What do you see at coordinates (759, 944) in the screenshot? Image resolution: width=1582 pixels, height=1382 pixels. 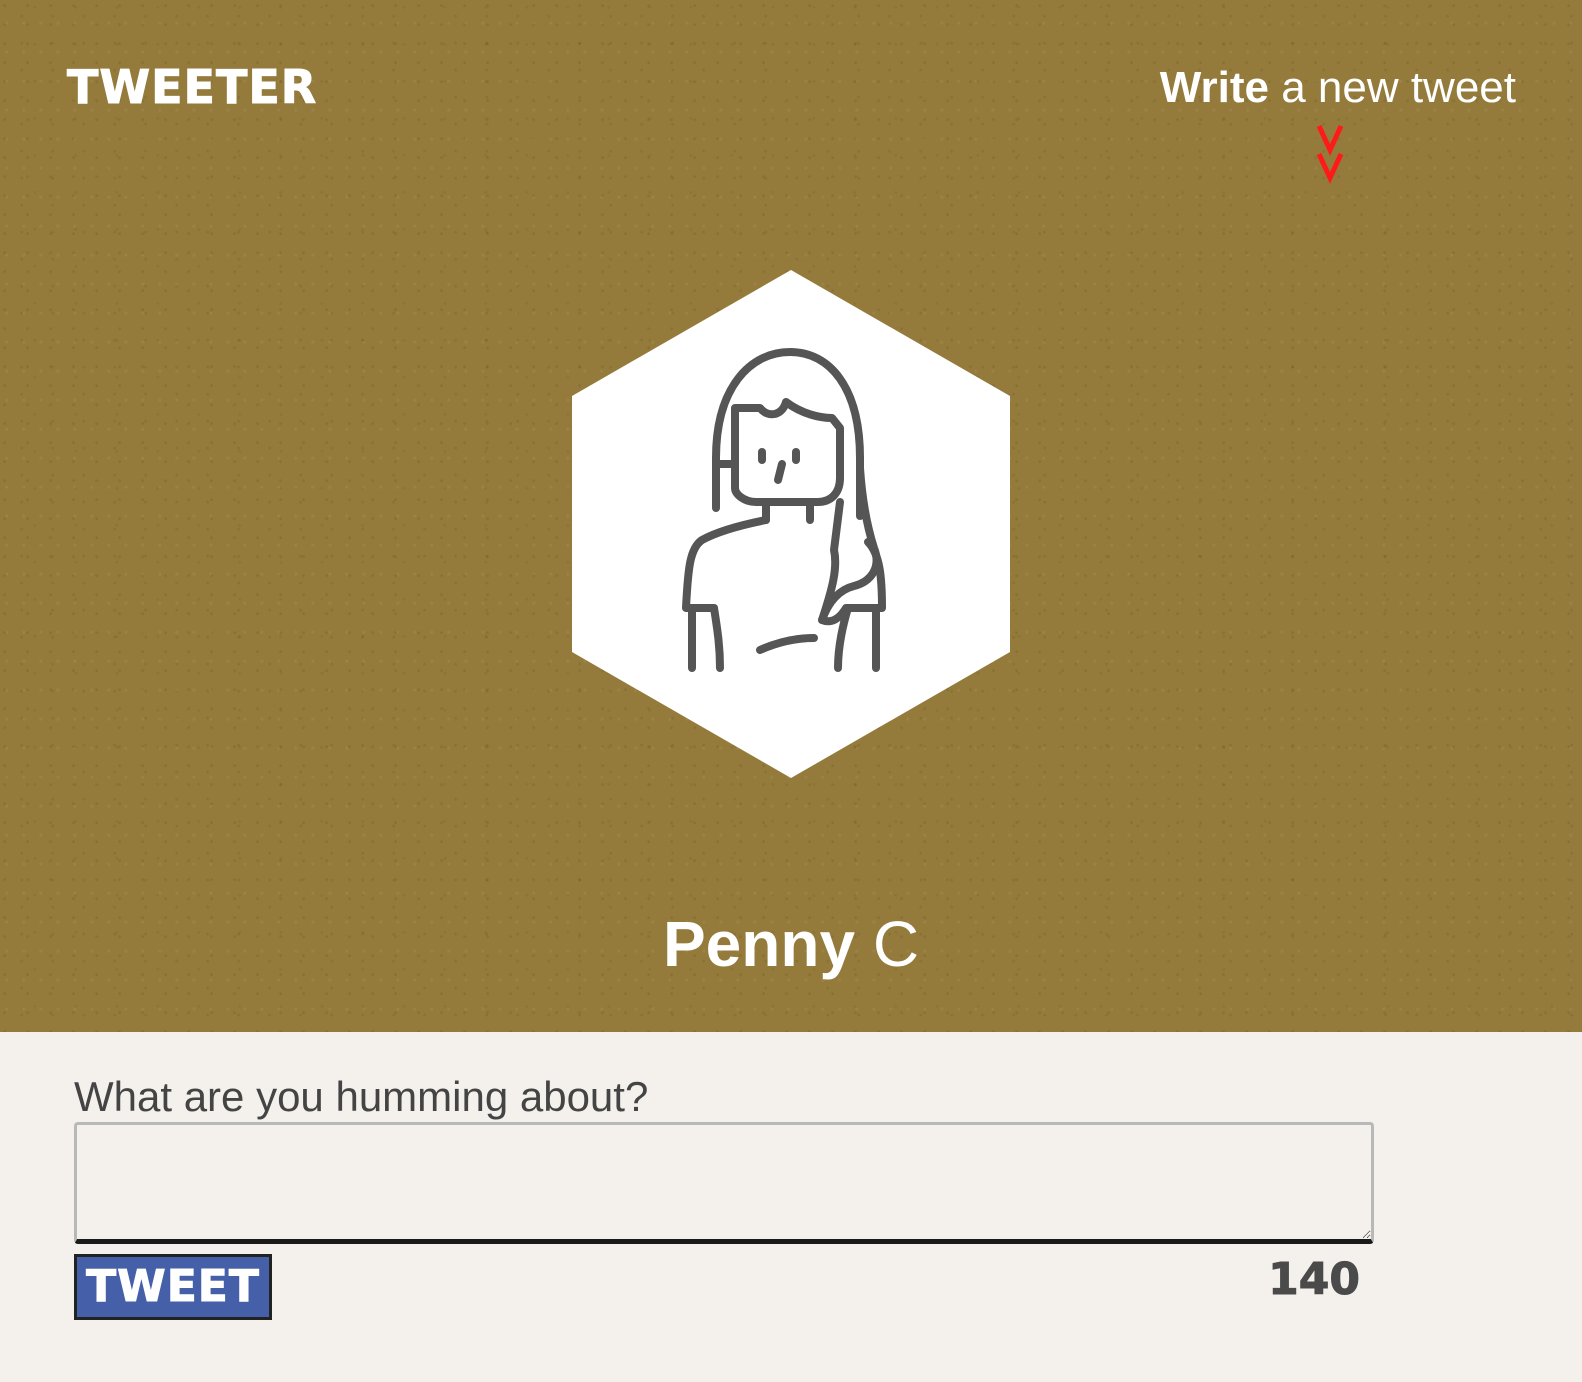 I see `user-first-name: Penny` at bounding box center [759, 944].